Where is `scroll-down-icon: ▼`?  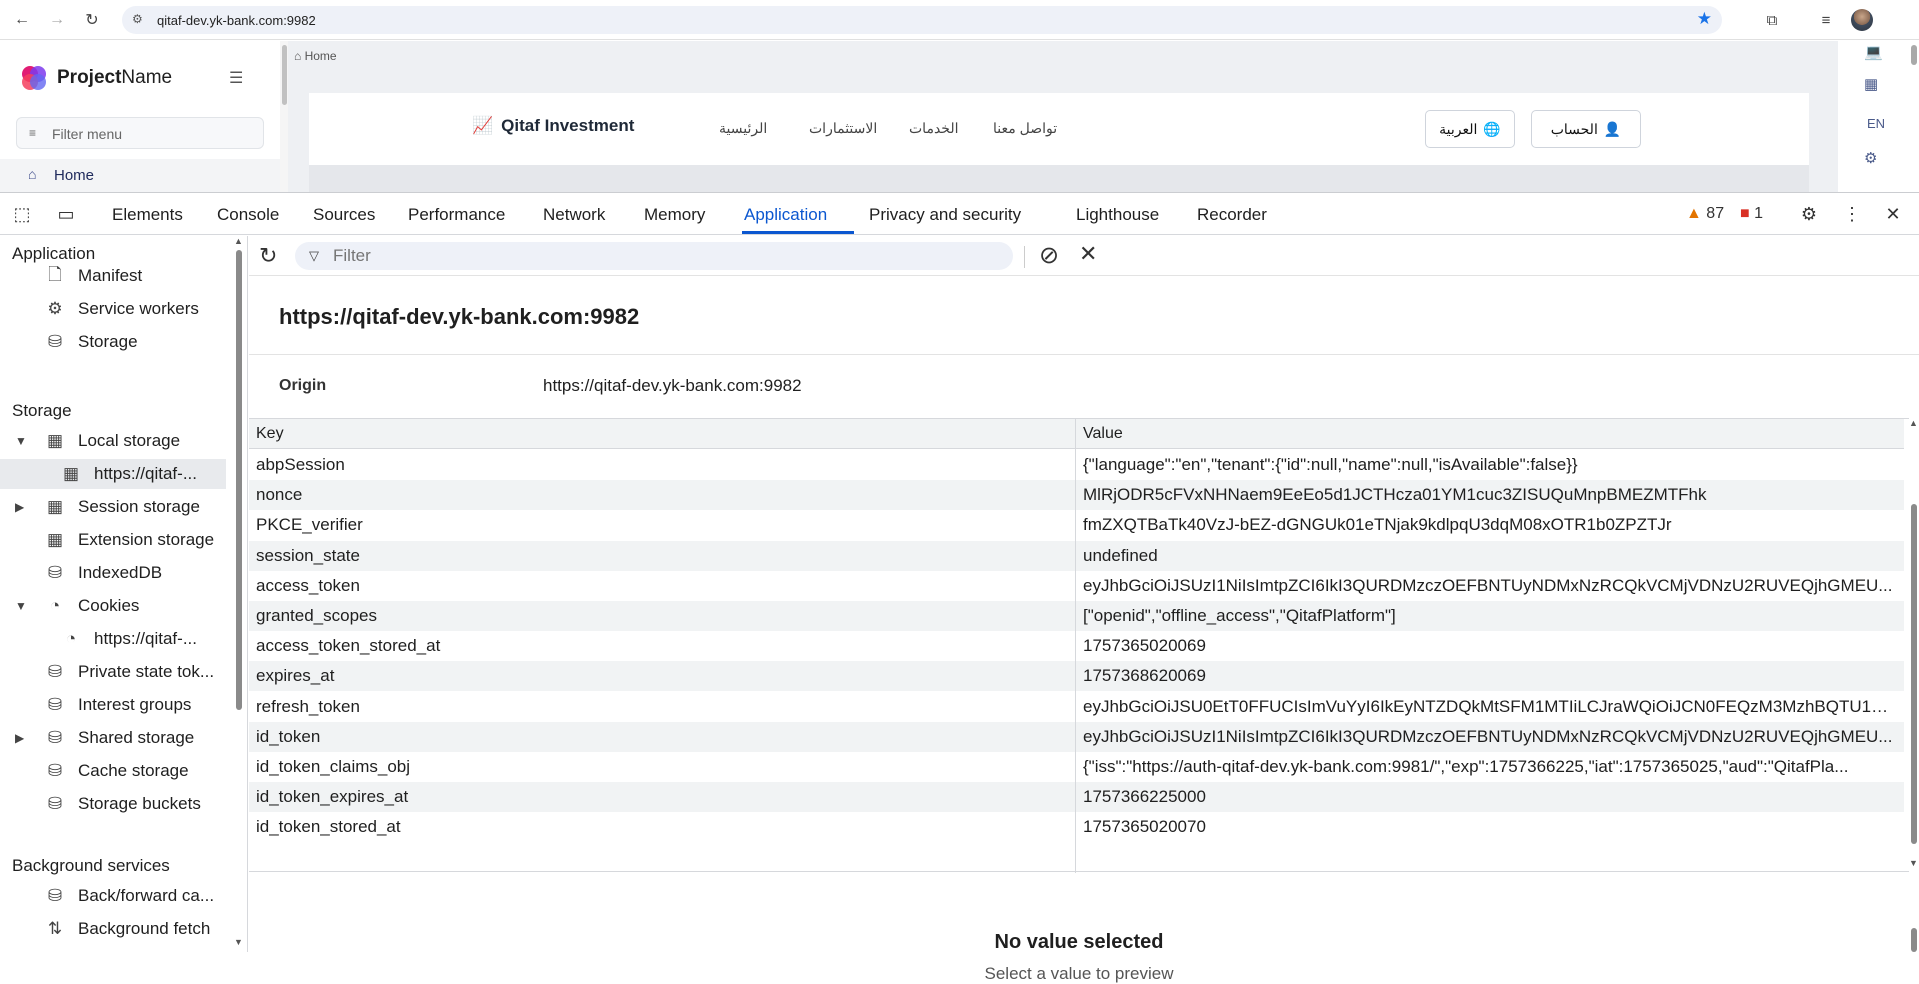 scroll-down-icon: ▼ is located at coordinates (1913, 863).